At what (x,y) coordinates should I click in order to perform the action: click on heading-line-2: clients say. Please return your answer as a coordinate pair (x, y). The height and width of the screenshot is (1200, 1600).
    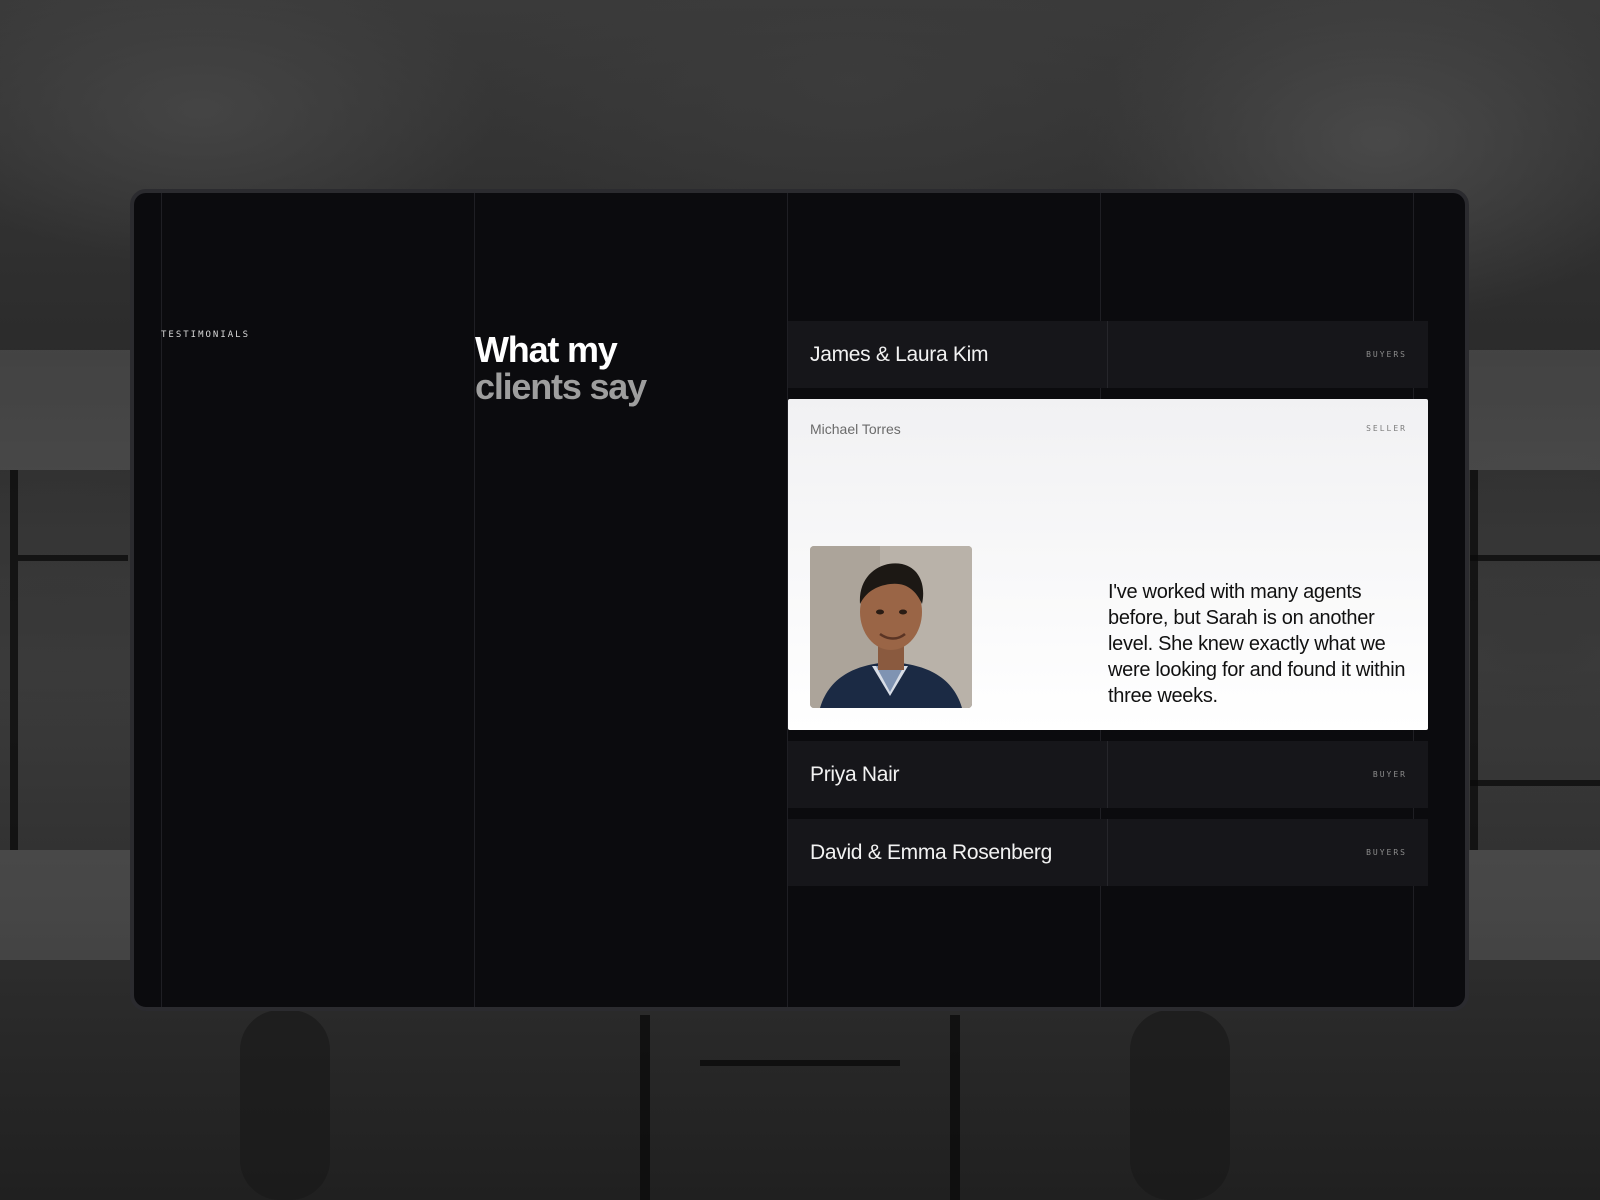
    Looking at the image, I should click on (561, 386).